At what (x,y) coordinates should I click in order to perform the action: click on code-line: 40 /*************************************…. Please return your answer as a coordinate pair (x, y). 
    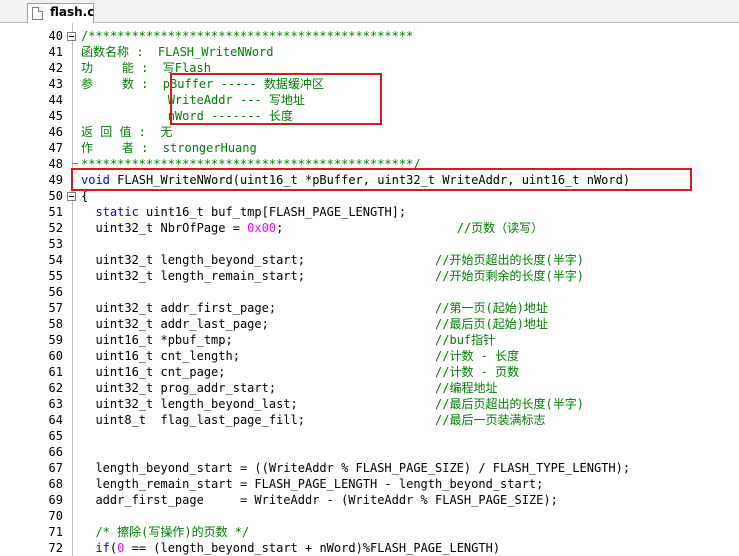
    Looking at the image, I should click on (369, 36).